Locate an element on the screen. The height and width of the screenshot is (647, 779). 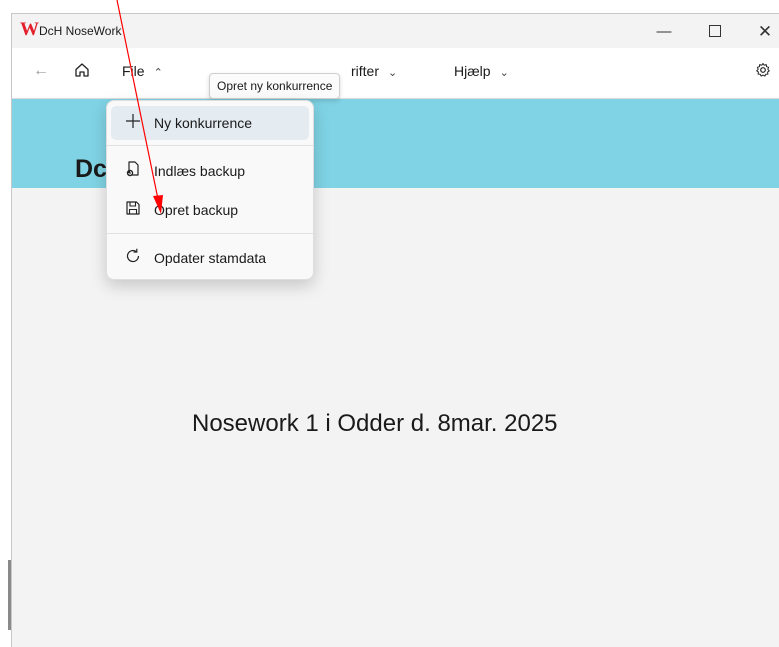
file-menu-button: File ⌃ is located at coordinates (142, 71).